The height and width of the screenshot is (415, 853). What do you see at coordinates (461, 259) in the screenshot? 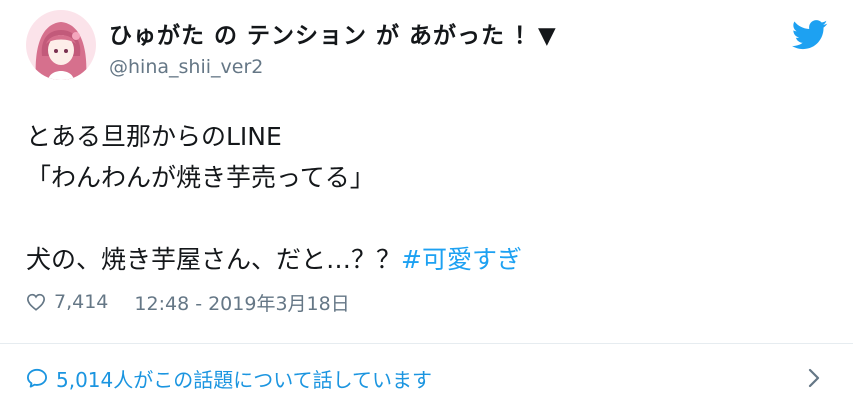
I see `hashtag-link: #可愛すぎ` at bounding box center [461, 259].